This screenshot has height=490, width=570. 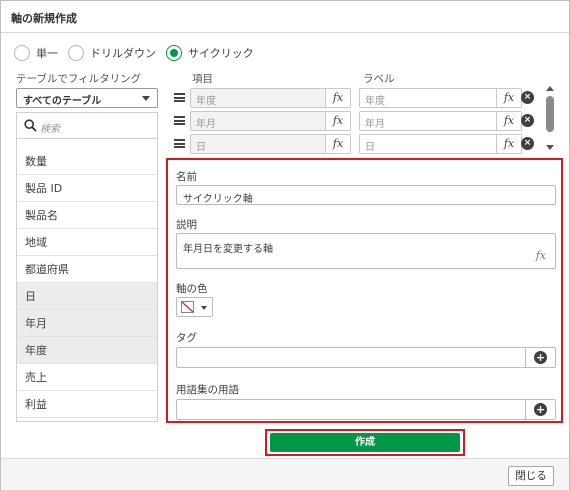 I want to click on radio-drilldown: ドリルダウン, so click(x=112, y=53).